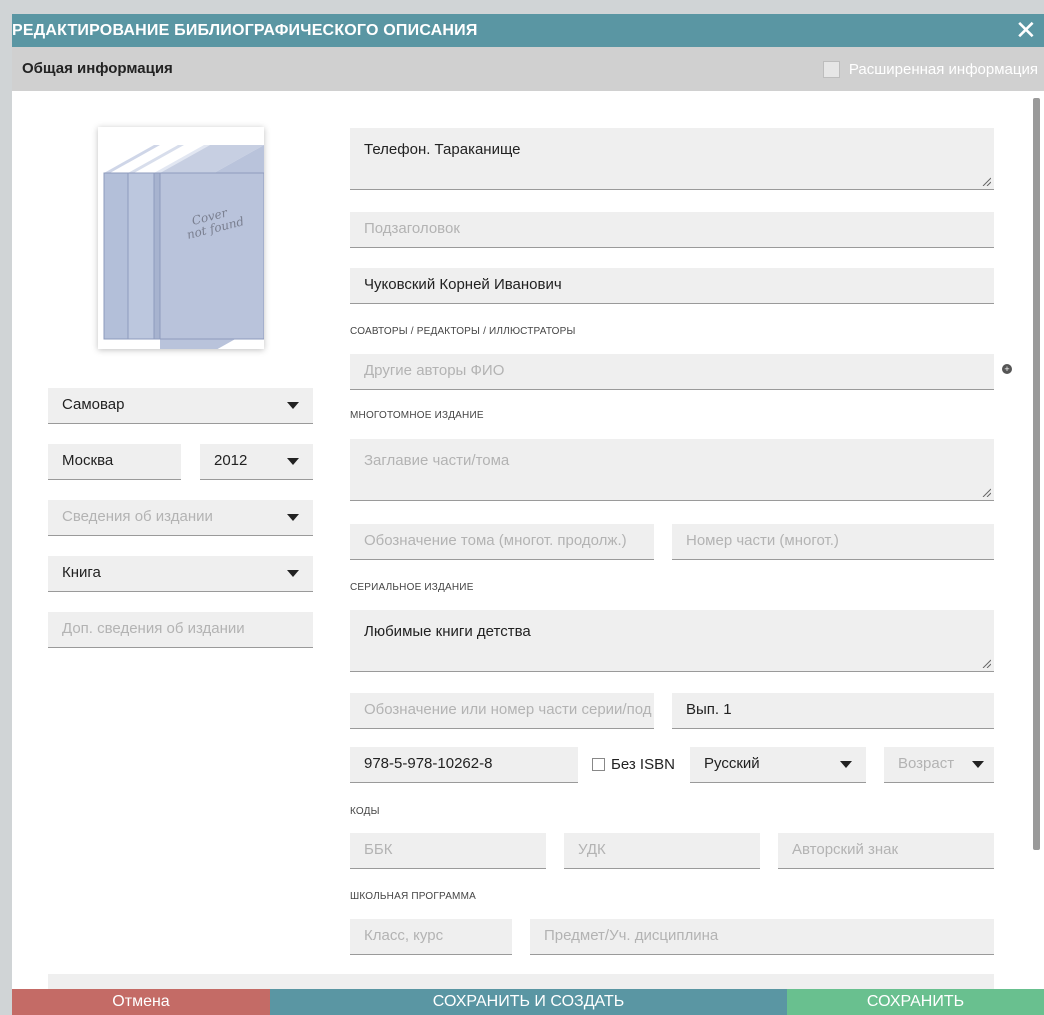 The image size is (1044, 1015). What do you see at coordinates (417, 415) in the screenshot?
I see `multivolume-section-label: МНОГОТОМНОЕ ИЗДАНИЕ` at bounding box center [417, 415].